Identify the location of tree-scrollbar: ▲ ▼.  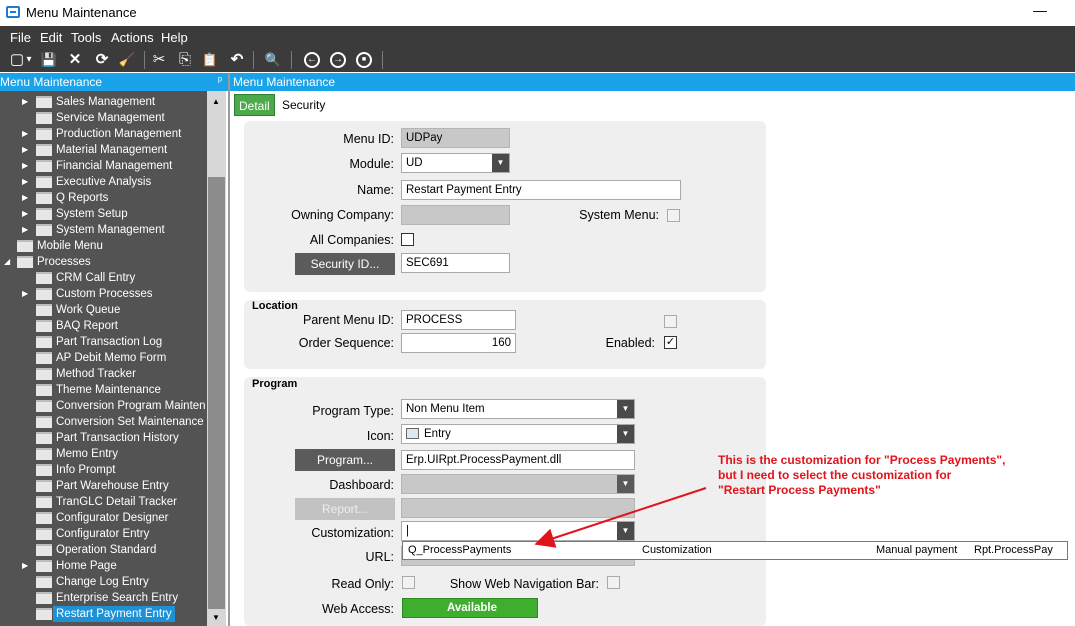
(216, 358).